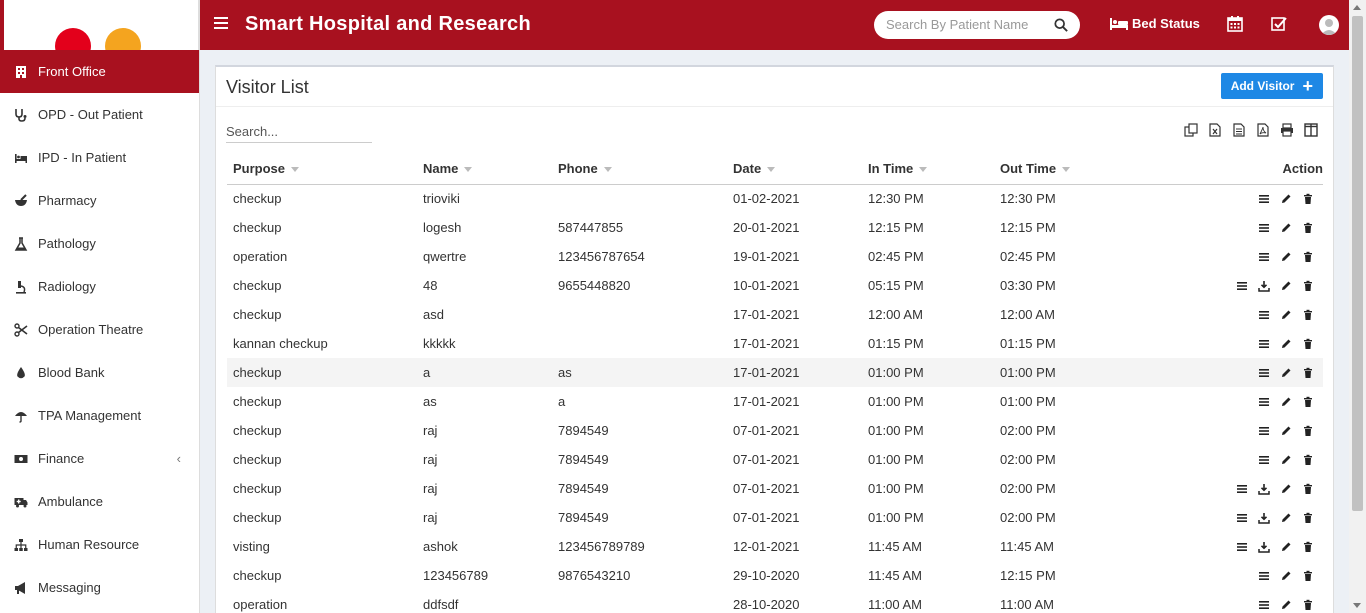 This screenshot has height=613, width=1366. I want to click on sidebar-item-human-resource: Human Resource, so click(99, 544).